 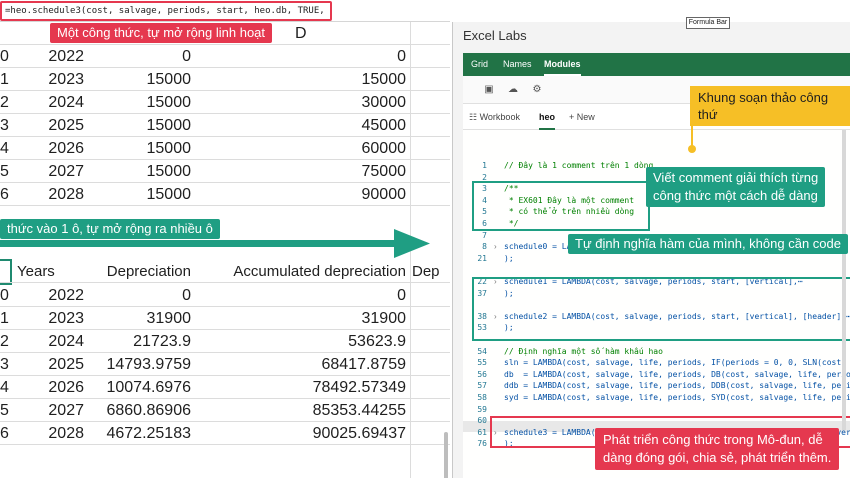 I want to click on comment-outline, so click(x=561, y=206).